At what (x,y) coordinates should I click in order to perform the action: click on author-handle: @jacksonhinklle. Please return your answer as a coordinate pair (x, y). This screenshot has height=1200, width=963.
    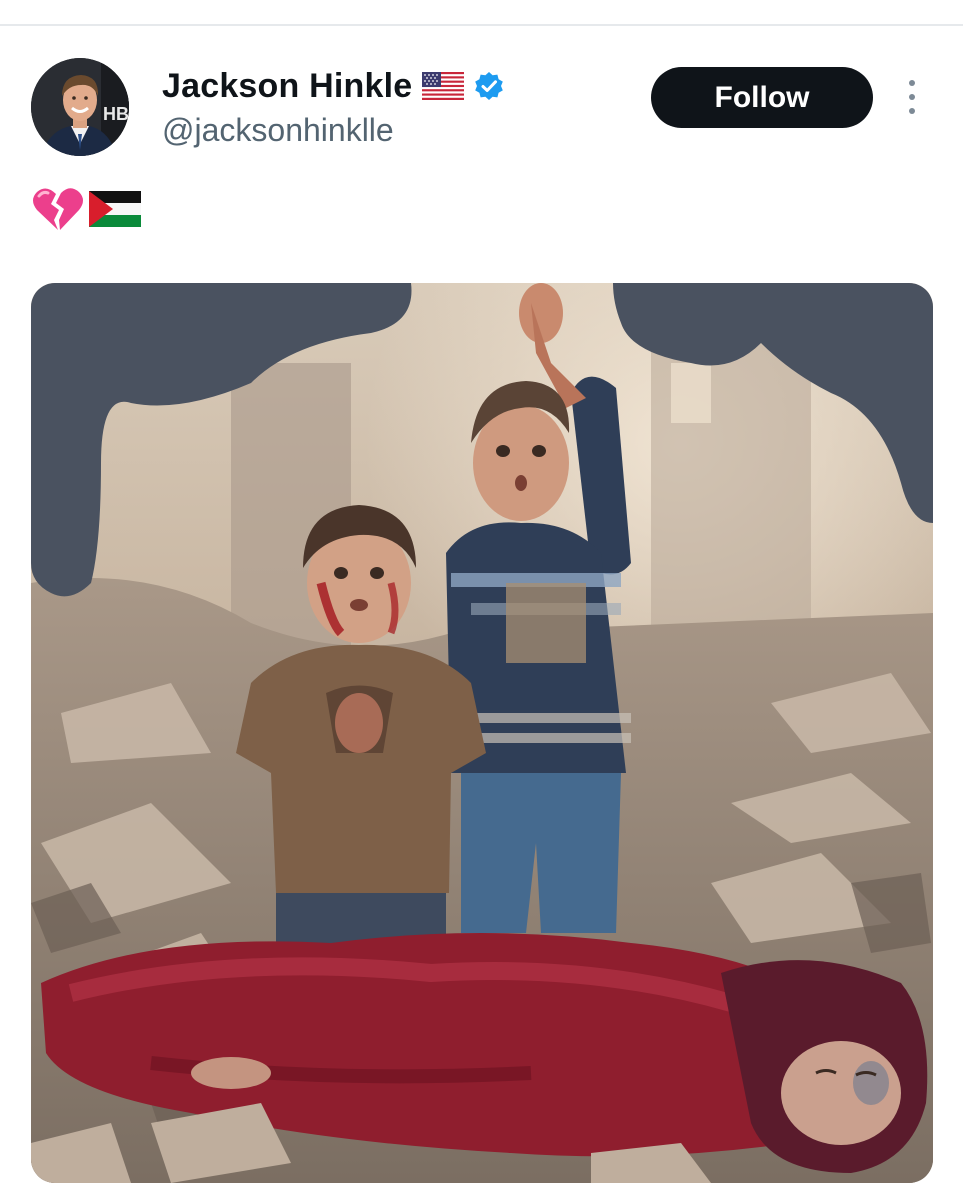
    Looking at the image, I should click on (278, 130).